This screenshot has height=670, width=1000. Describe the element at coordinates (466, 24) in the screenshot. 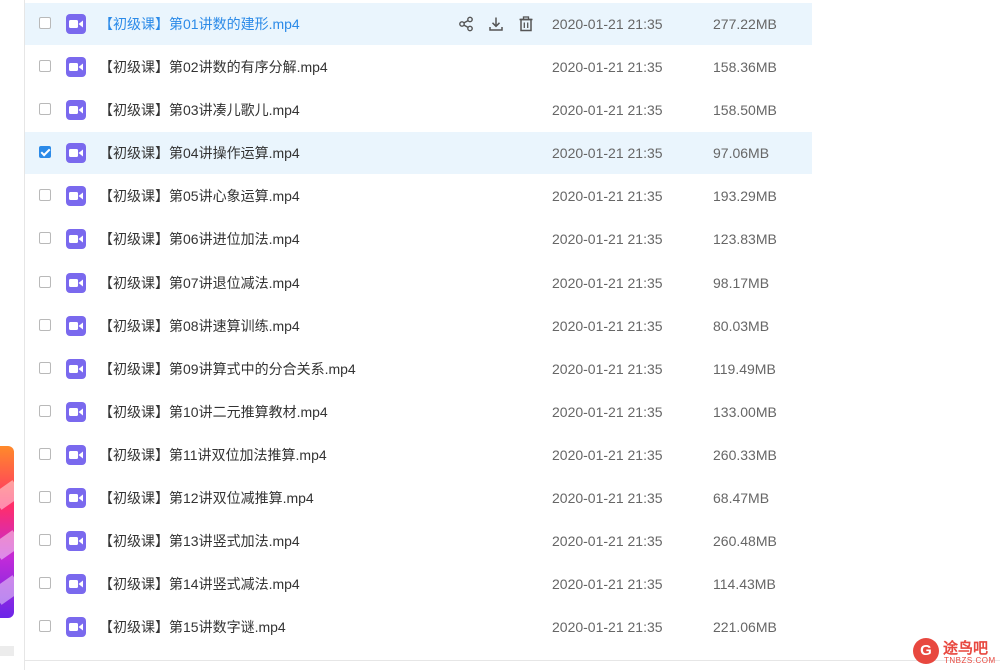

I see `share-icon` at that location.